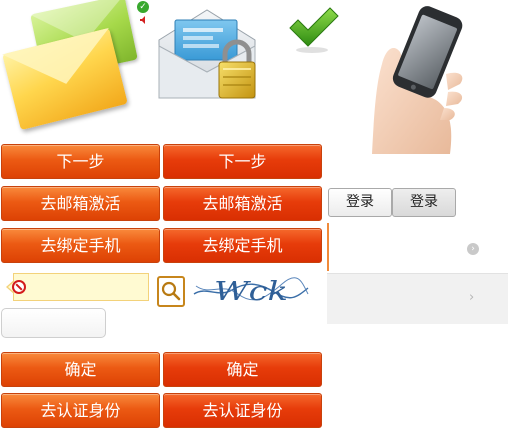 The width and height of the screenshot is (513, 442). I want to click on phone-in-hand-icon, so click(417, 80).